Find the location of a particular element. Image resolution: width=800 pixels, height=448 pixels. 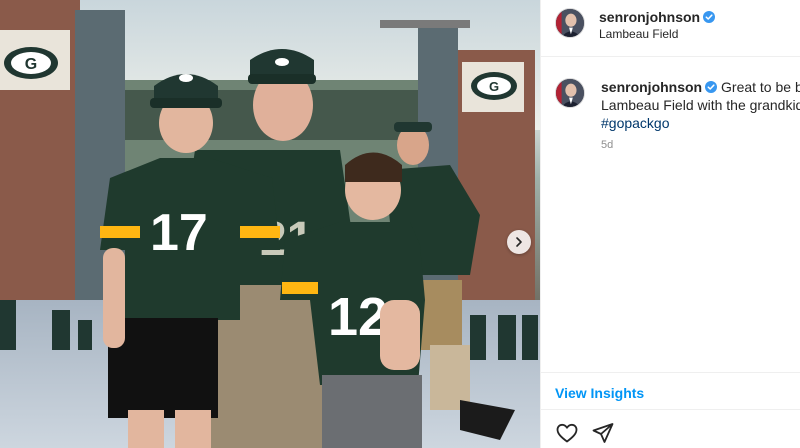

svg-text: 12 is located at coordinates (358, 317).